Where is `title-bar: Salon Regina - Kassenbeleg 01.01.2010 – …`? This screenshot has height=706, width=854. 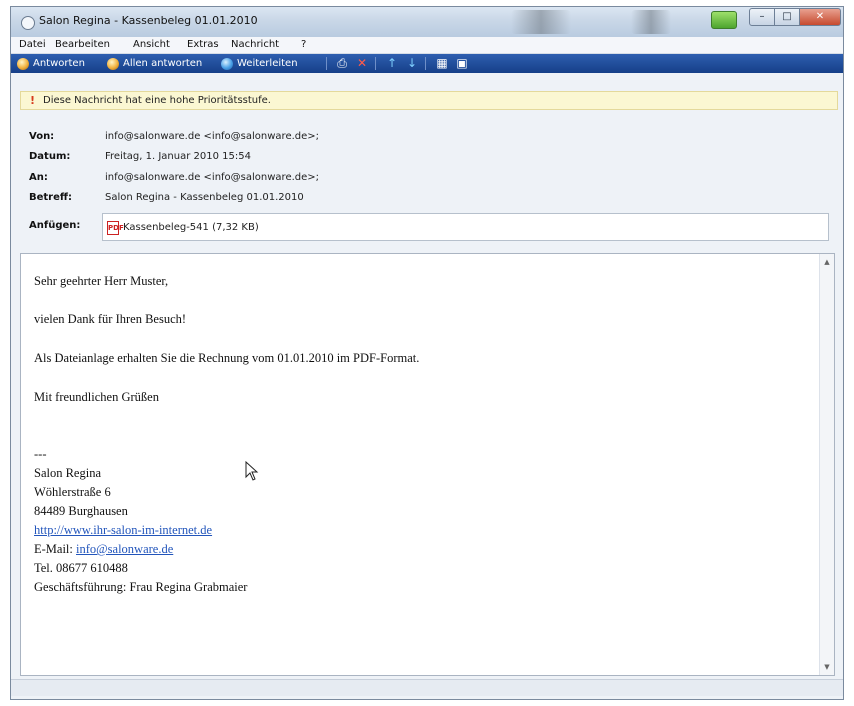
title-bar: Salon Regina - Kassenbeleg 01.01.2010 – … is located at coordinates (427, 22).